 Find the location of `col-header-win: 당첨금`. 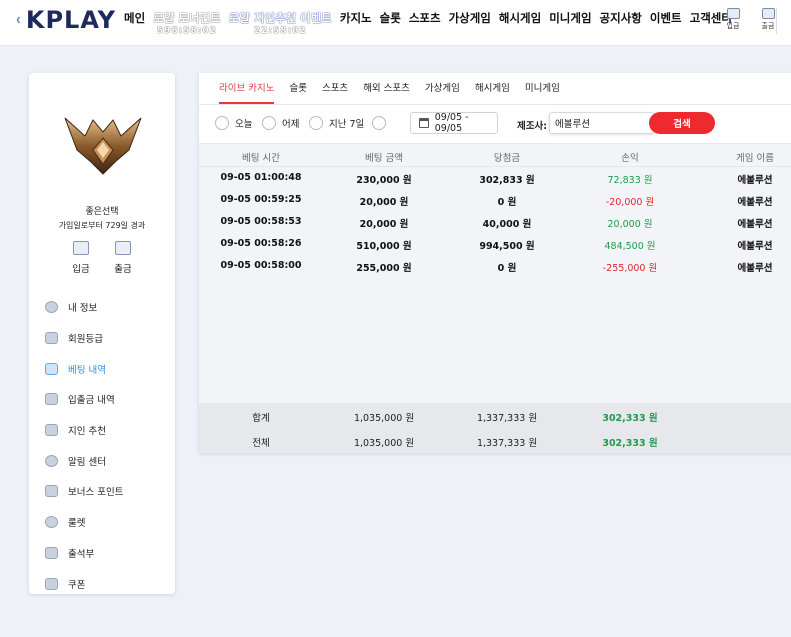

col-header-win: 당첨금 is located at coordinates (507, 158).